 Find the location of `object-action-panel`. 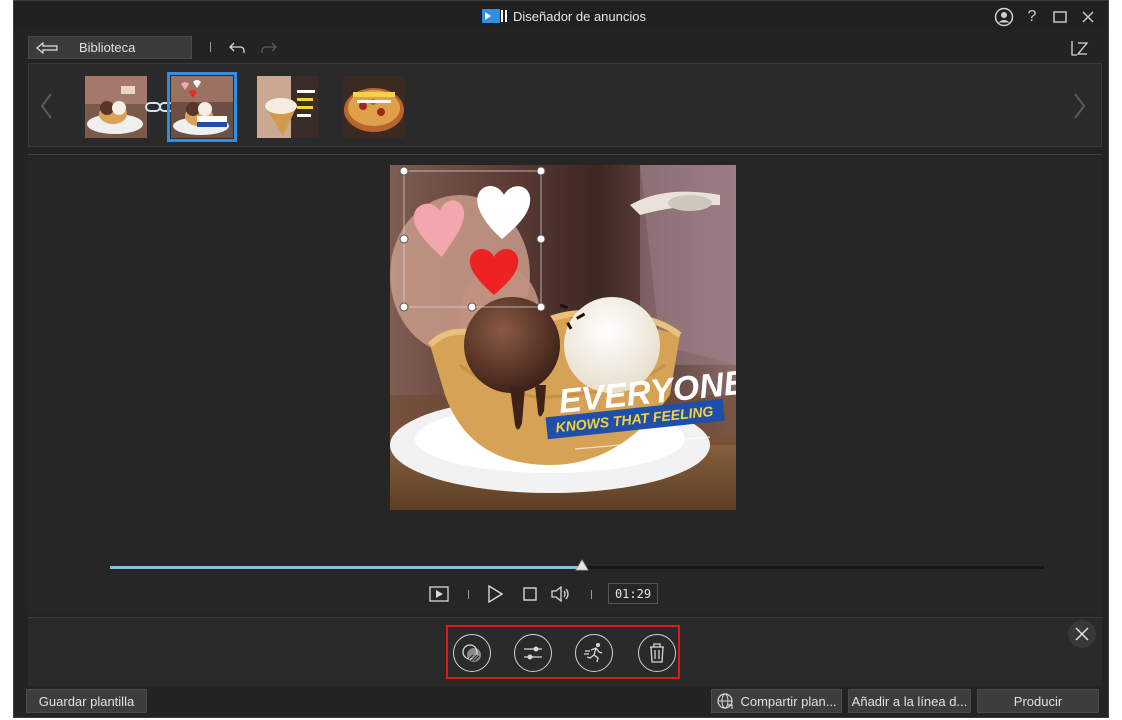

object-action-panel is located at coordinates (565, 651).